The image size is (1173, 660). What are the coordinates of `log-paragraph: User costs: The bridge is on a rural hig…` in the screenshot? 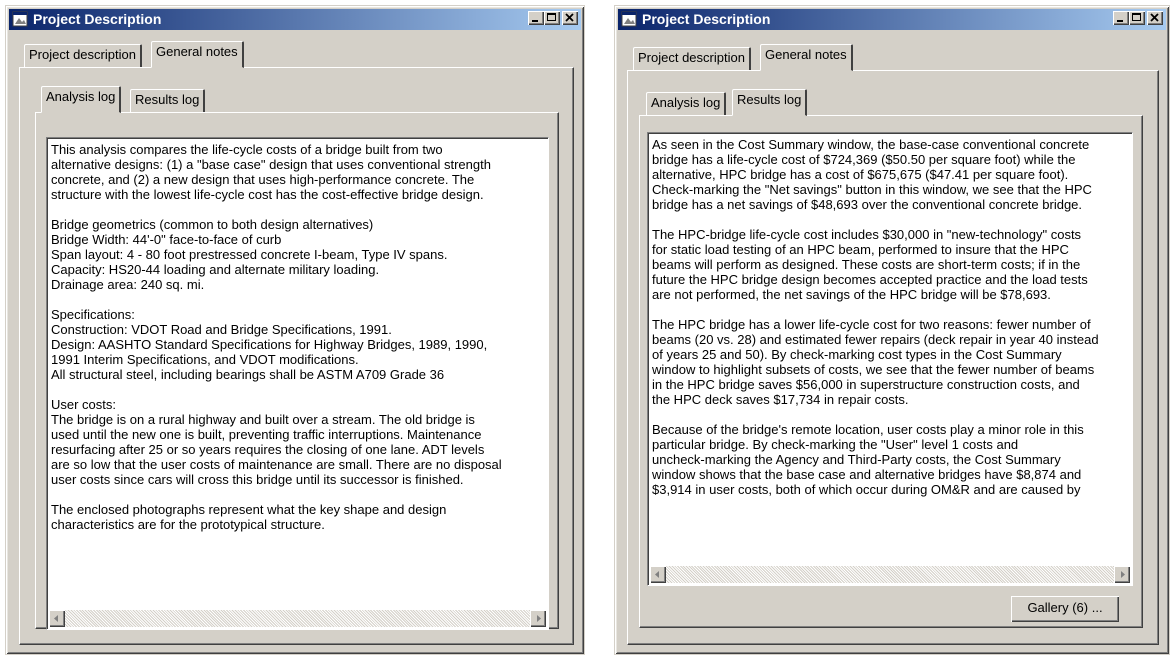 It's located at (276, 442).